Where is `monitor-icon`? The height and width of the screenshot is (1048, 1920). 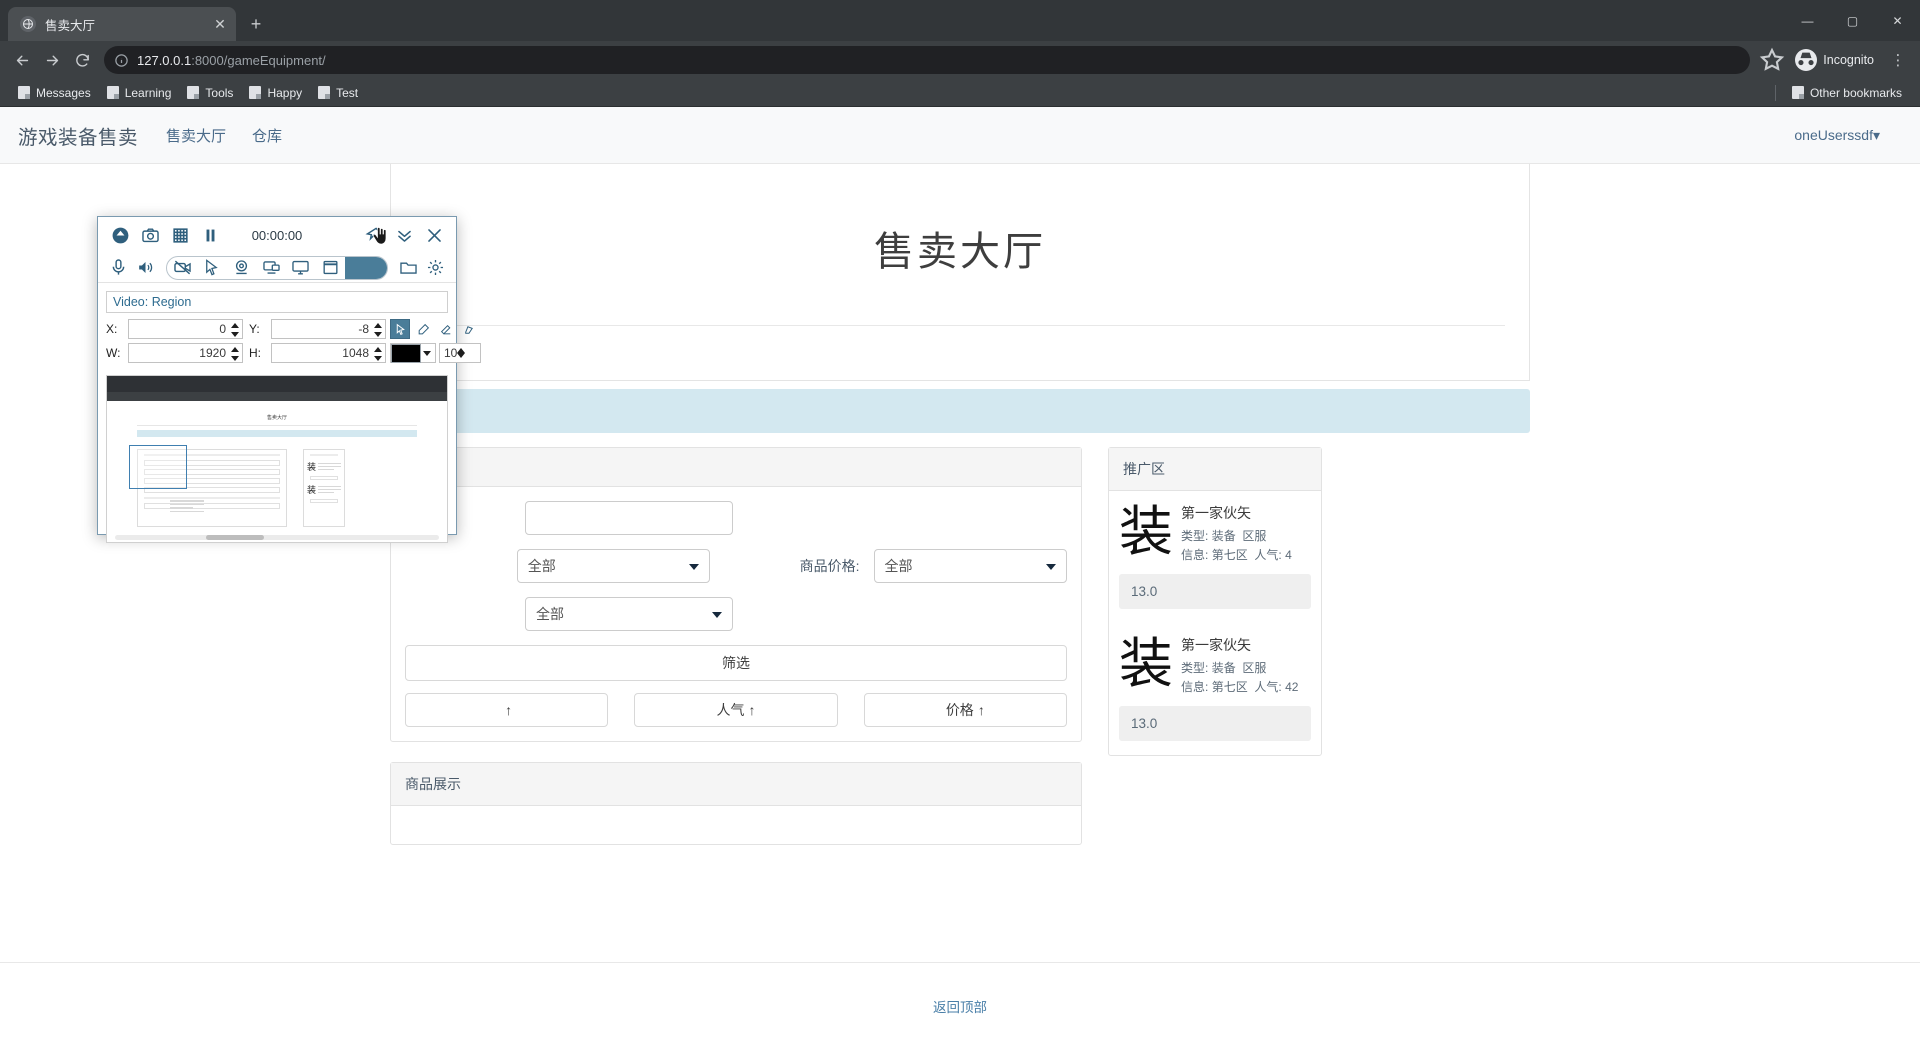 monitor-icon is located at coordinates (301, 268).